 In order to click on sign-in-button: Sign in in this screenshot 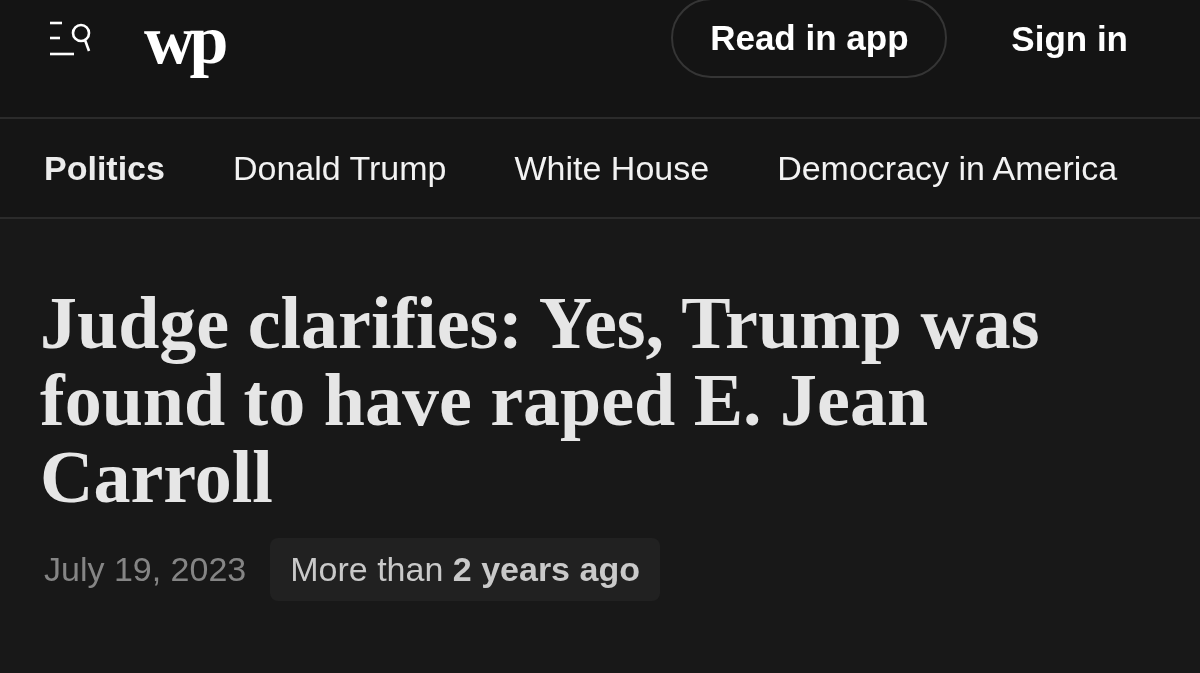, I will do `click(1069, 39)`.